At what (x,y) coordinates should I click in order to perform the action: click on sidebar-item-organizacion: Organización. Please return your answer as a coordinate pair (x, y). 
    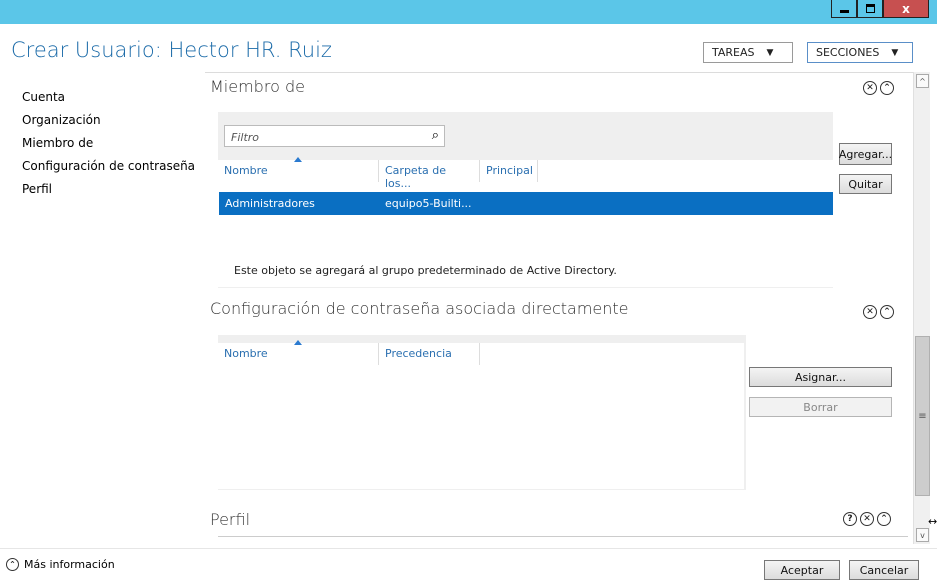
    Looking at the image, I should click on (108, 120).